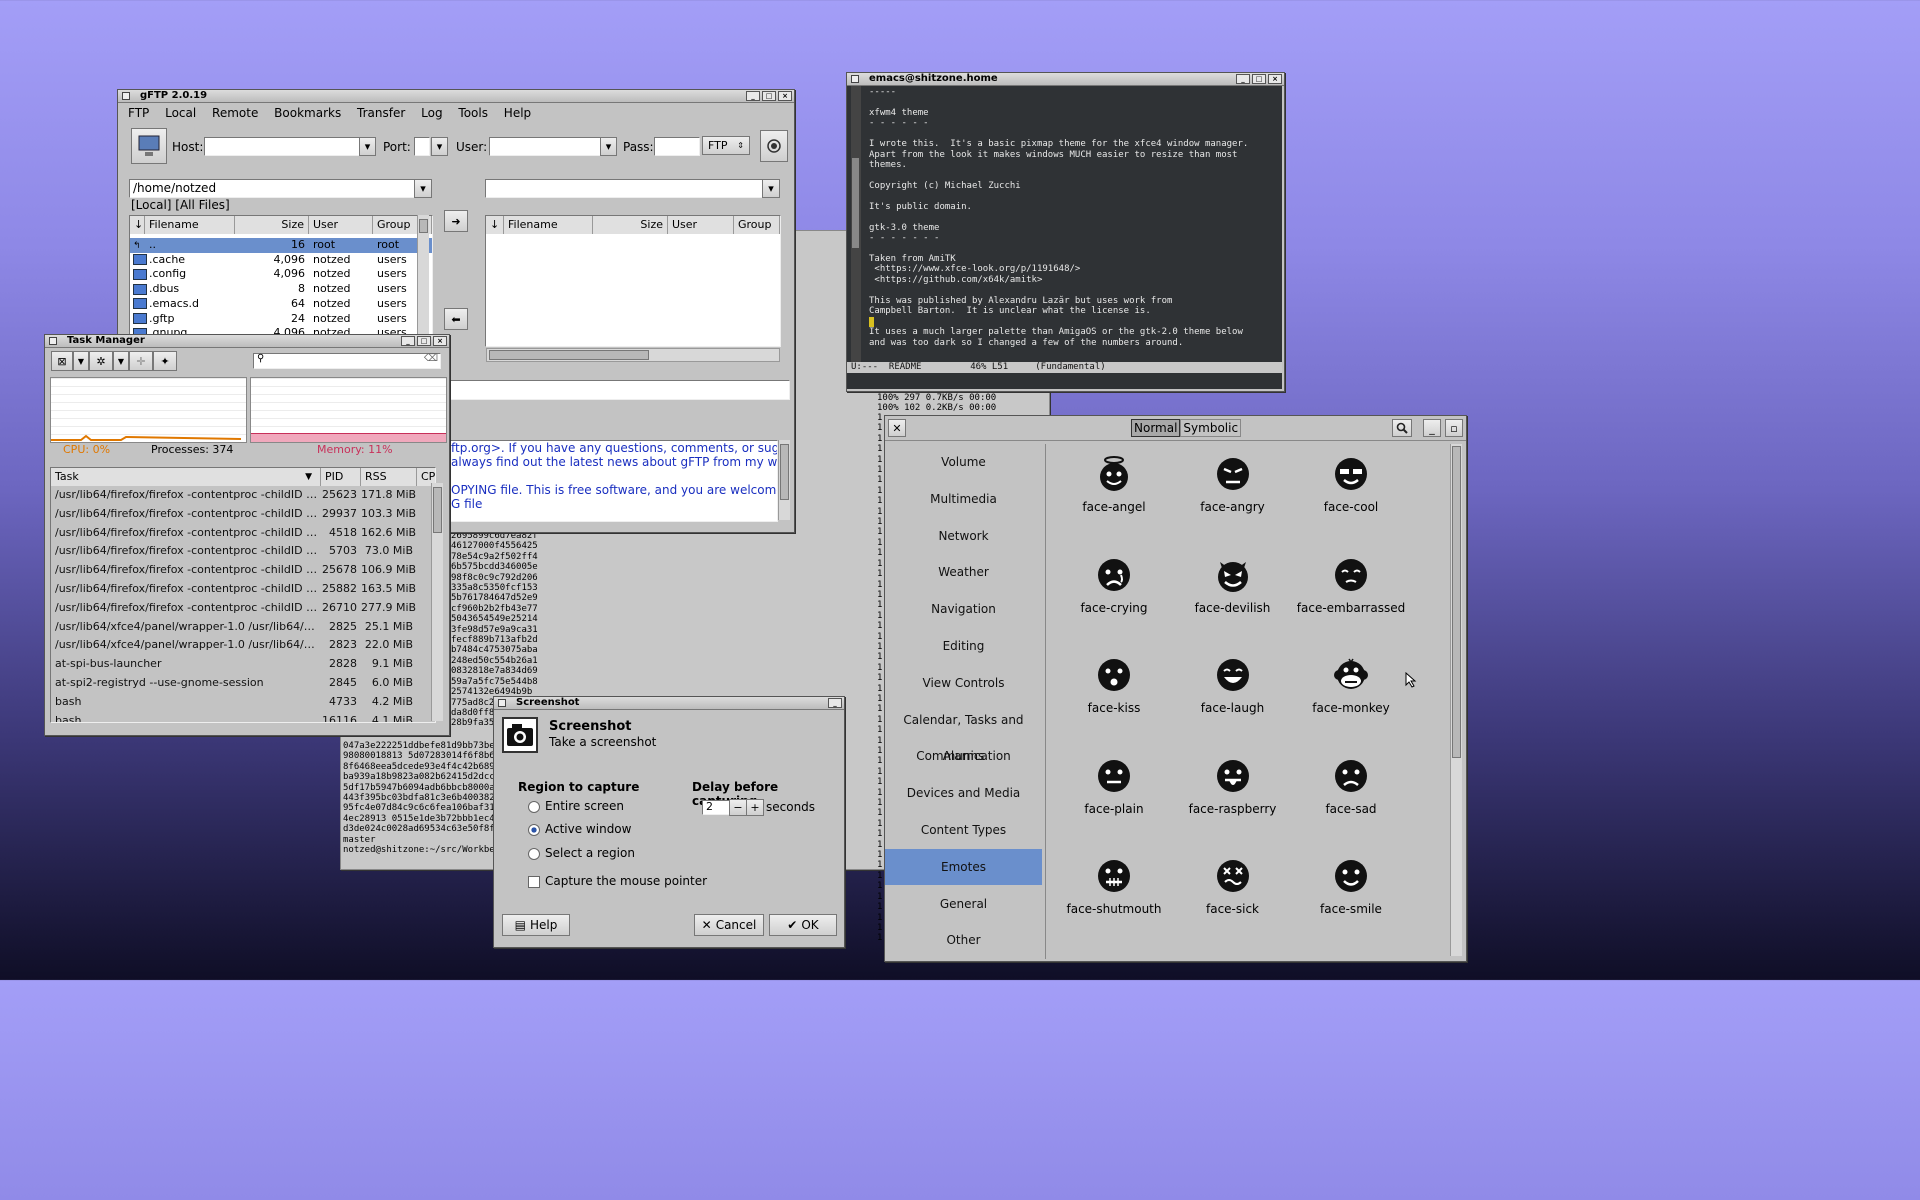 This screenshot has height=1200, width=1920. Describe the element at coordinates (774, 146) in the screenshot. I see `stop-button` at that location.